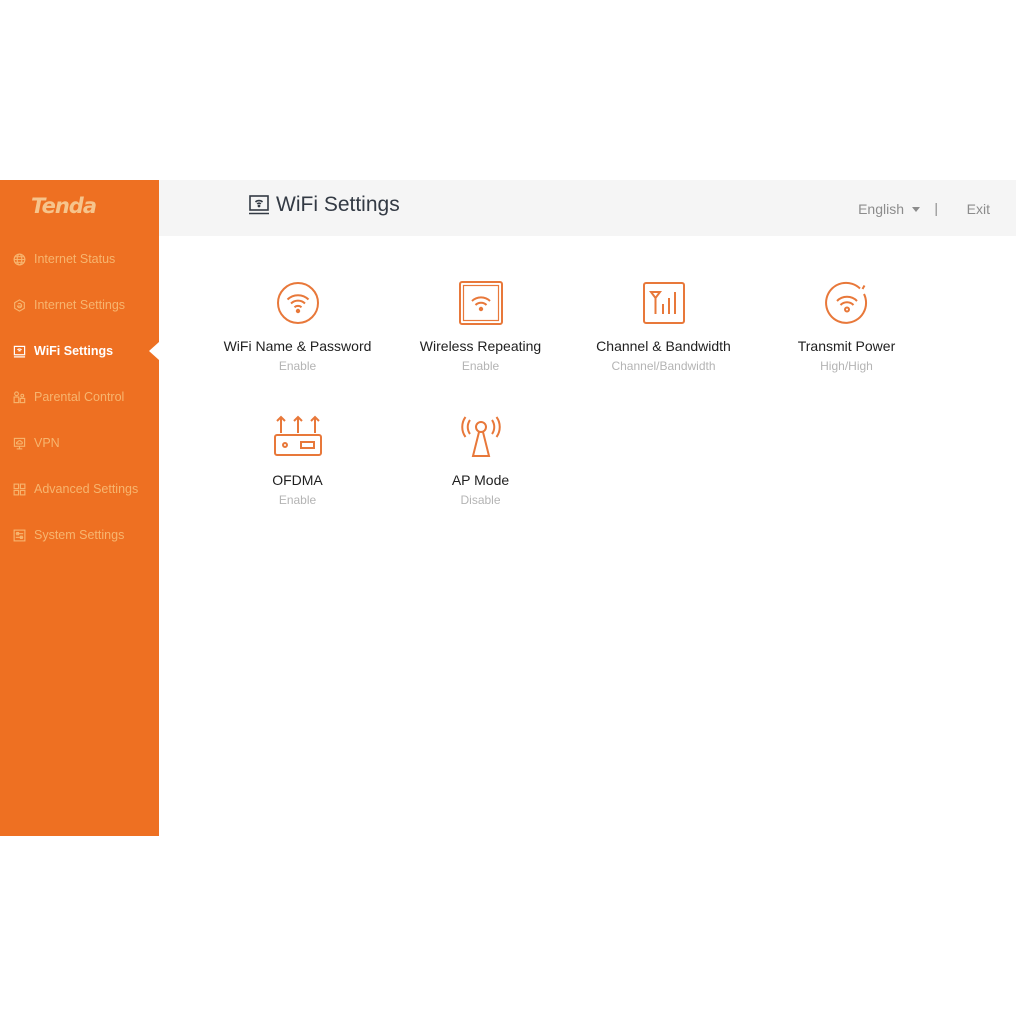 The height and width of the screenshot is (1016, 1016). Describe the element at coordinates (338, 204) in the screenshot. I see `page-title-text: WiFi Settings` at that location.